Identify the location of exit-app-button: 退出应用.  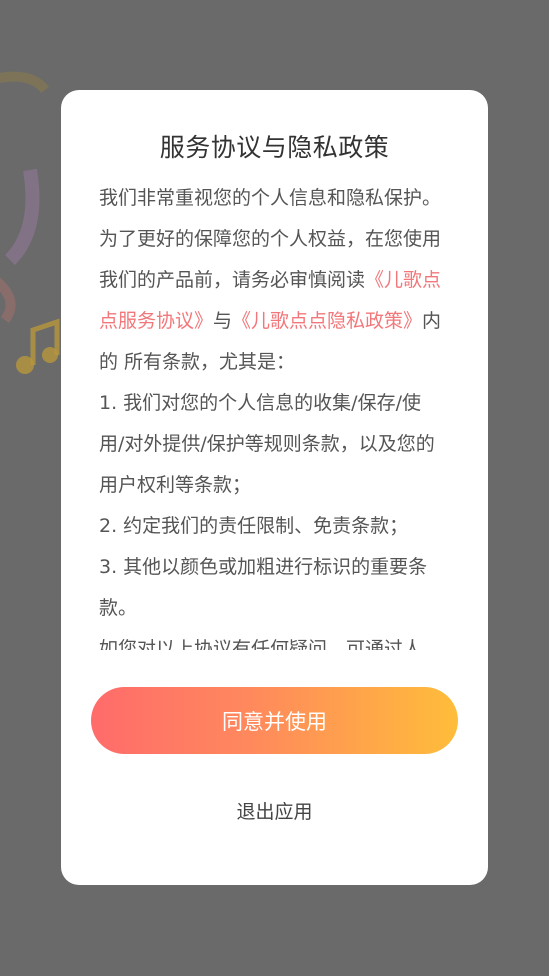
(274, 810).